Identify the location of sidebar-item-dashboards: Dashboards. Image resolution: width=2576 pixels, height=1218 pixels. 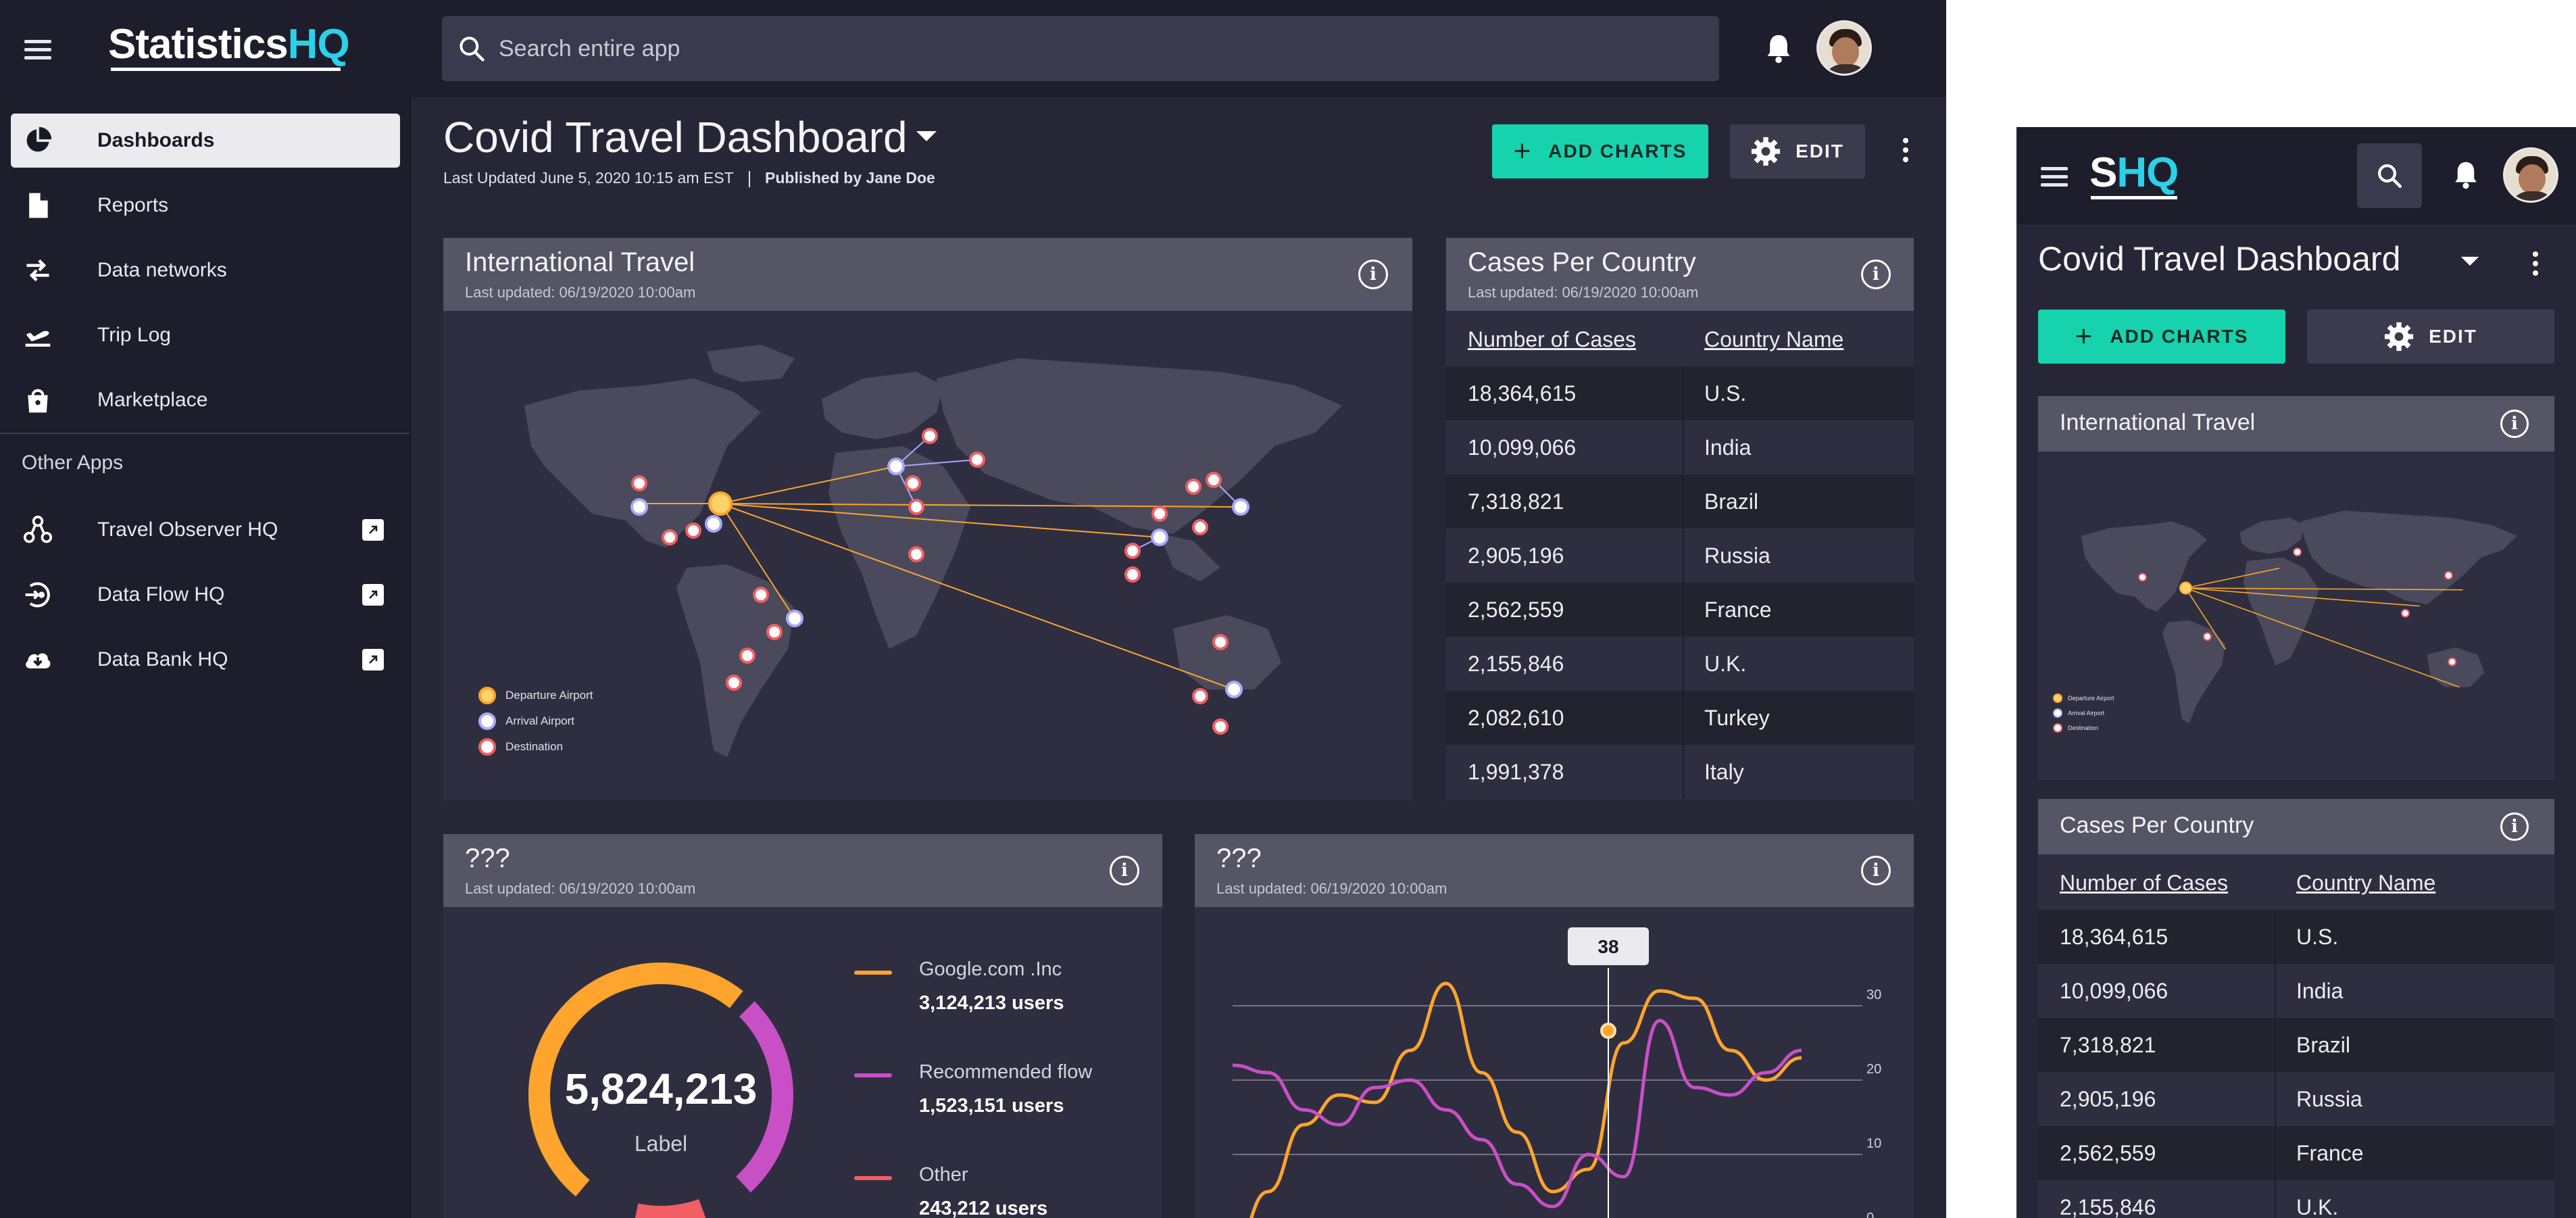
(206, 141).